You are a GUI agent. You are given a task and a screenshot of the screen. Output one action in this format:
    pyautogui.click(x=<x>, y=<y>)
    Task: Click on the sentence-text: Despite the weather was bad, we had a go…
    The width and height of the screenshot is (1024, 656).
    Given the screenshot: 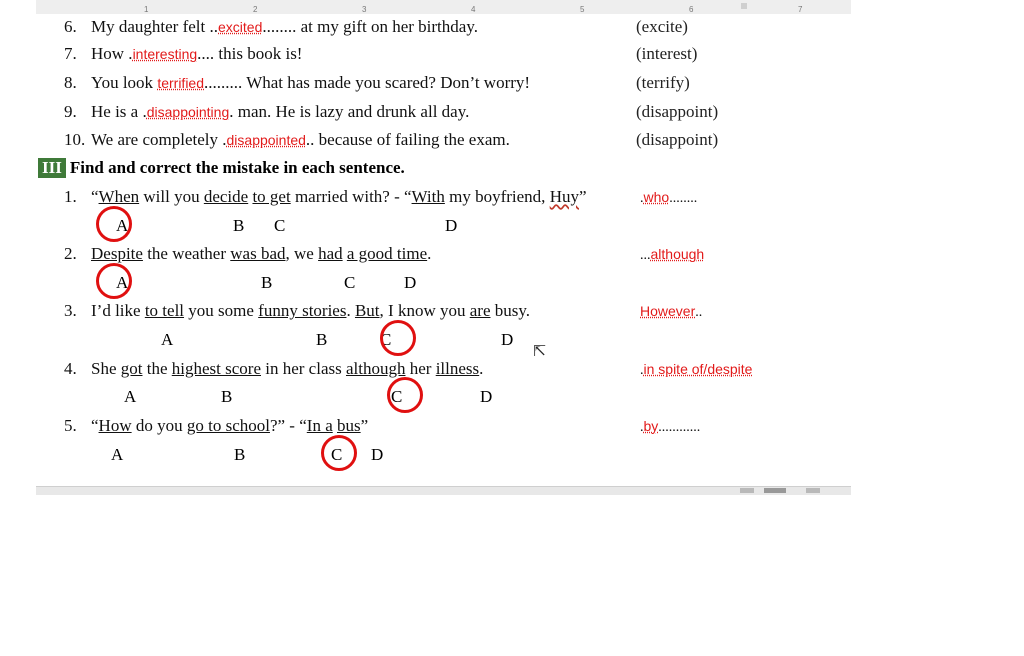 What is the action you would take?
    pyautogui.click(x=261, y=253)
    